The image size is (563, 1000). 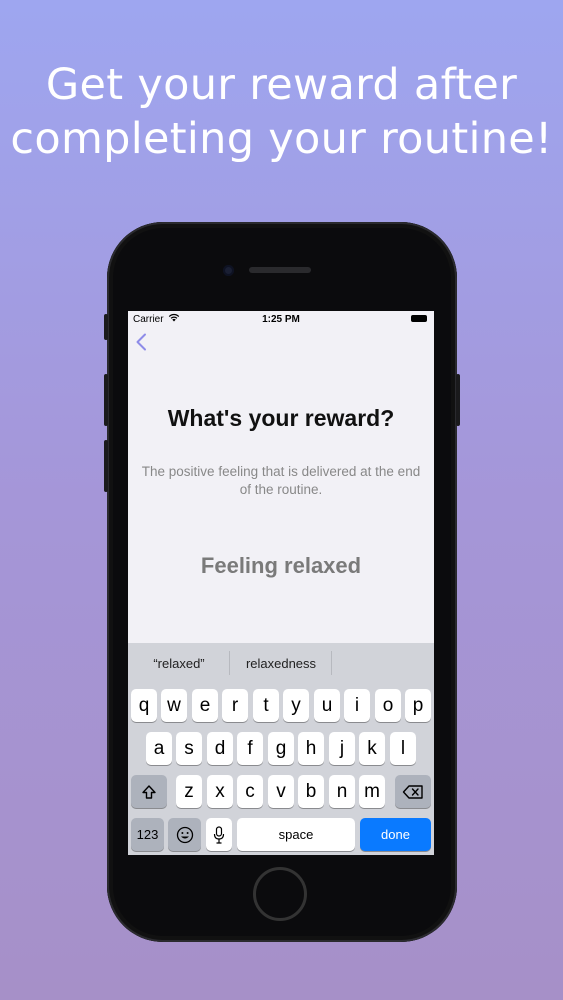 What do you see at coordinates (296, 834) in the screenshot?
I see `space-key: space` at bounding box center [296, 834].